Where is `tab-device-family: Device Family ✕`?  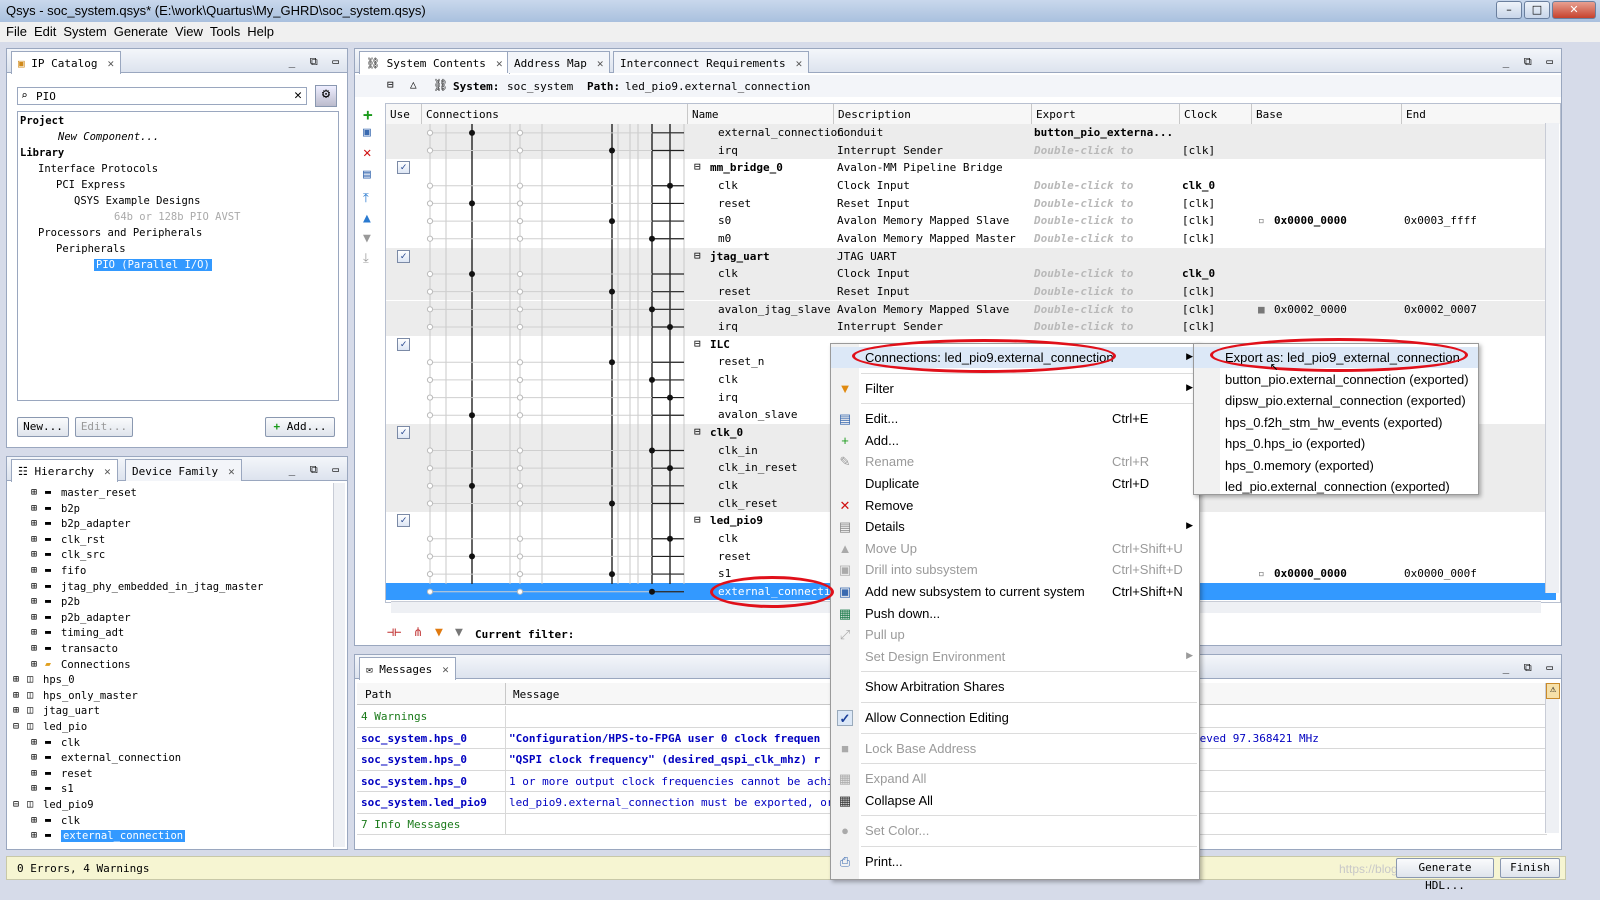 tab-device-family: Device Family ✕ is located at coordinates (183, 470).